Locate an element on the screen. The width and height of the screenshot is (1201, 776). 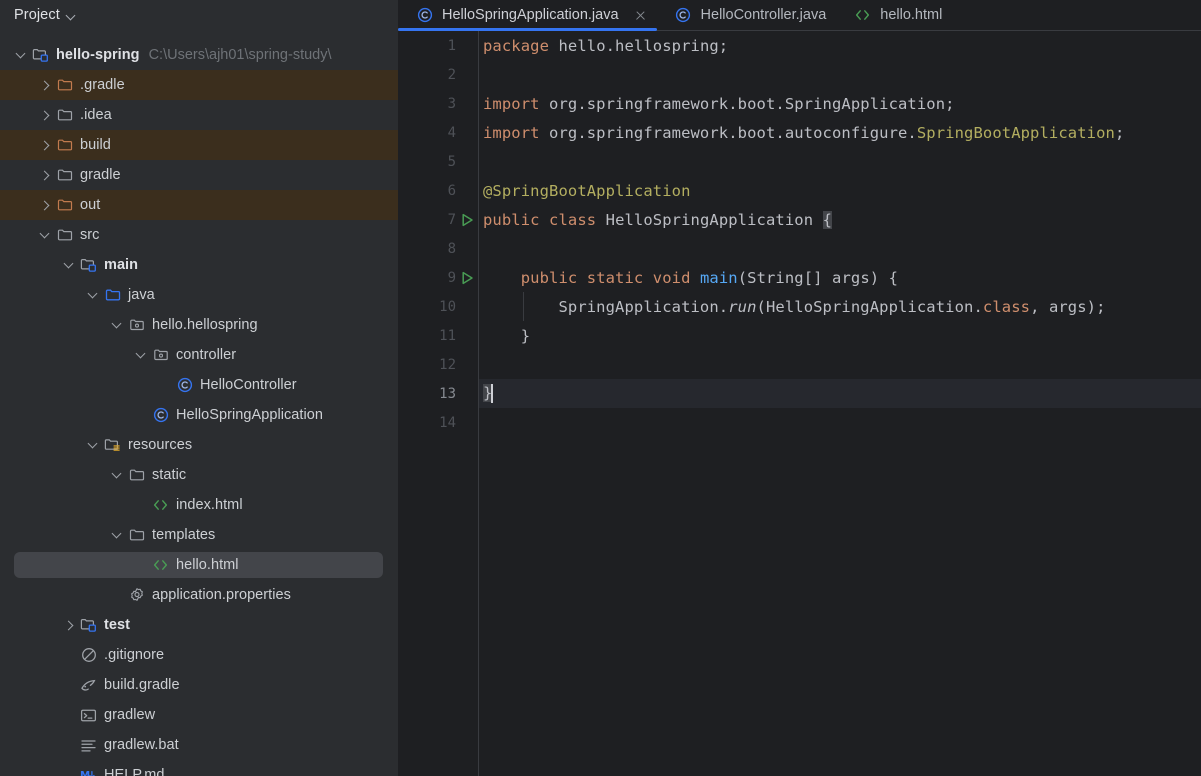
tree-row: .gitignore is located at coordinates (199, 655).